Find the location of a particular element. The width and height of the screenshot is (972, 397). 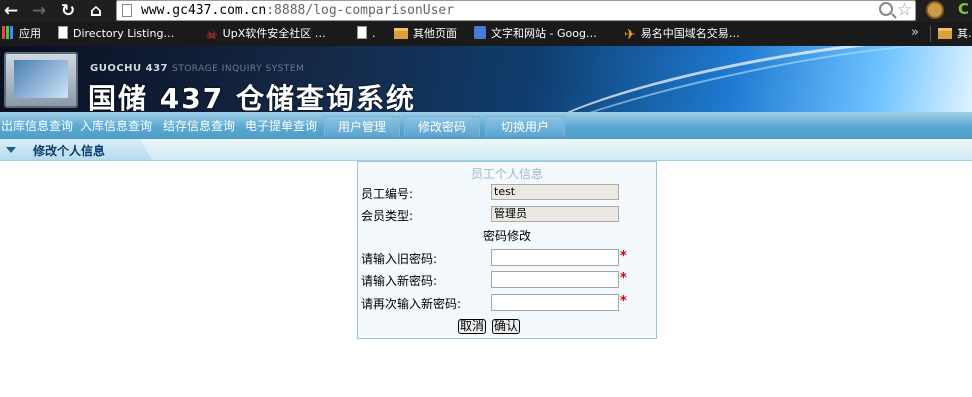

confirm-button: 确认 is located at coordinates (506, 326).